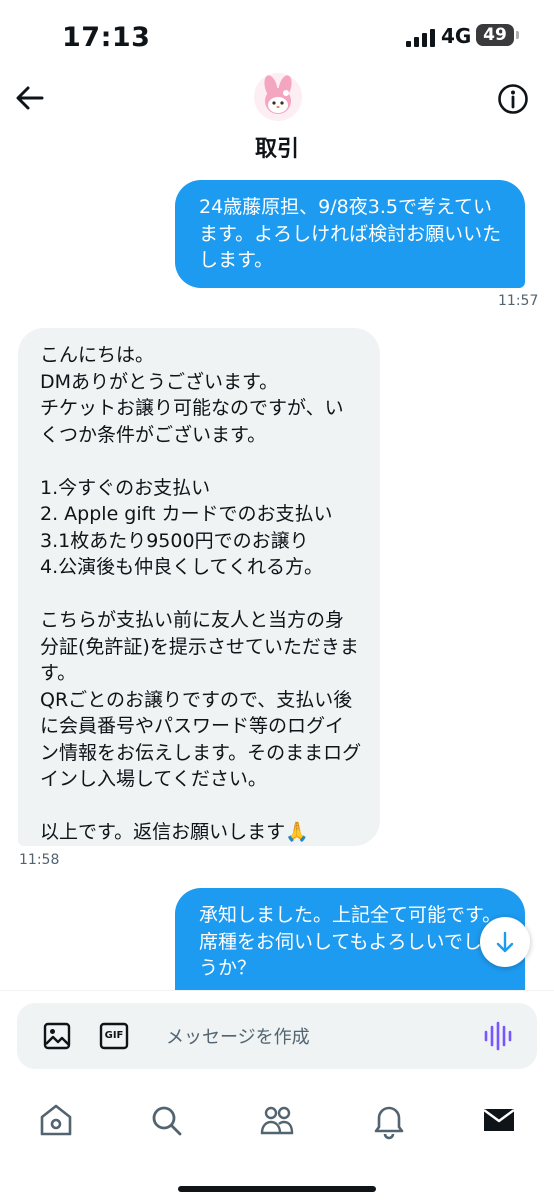 Image resolution: width=554 pixels, height=1200 pixels. What do you see at coordinates (421, 38) in the screenshot?
I see `signal-icon` at bounding box center [421, 38].